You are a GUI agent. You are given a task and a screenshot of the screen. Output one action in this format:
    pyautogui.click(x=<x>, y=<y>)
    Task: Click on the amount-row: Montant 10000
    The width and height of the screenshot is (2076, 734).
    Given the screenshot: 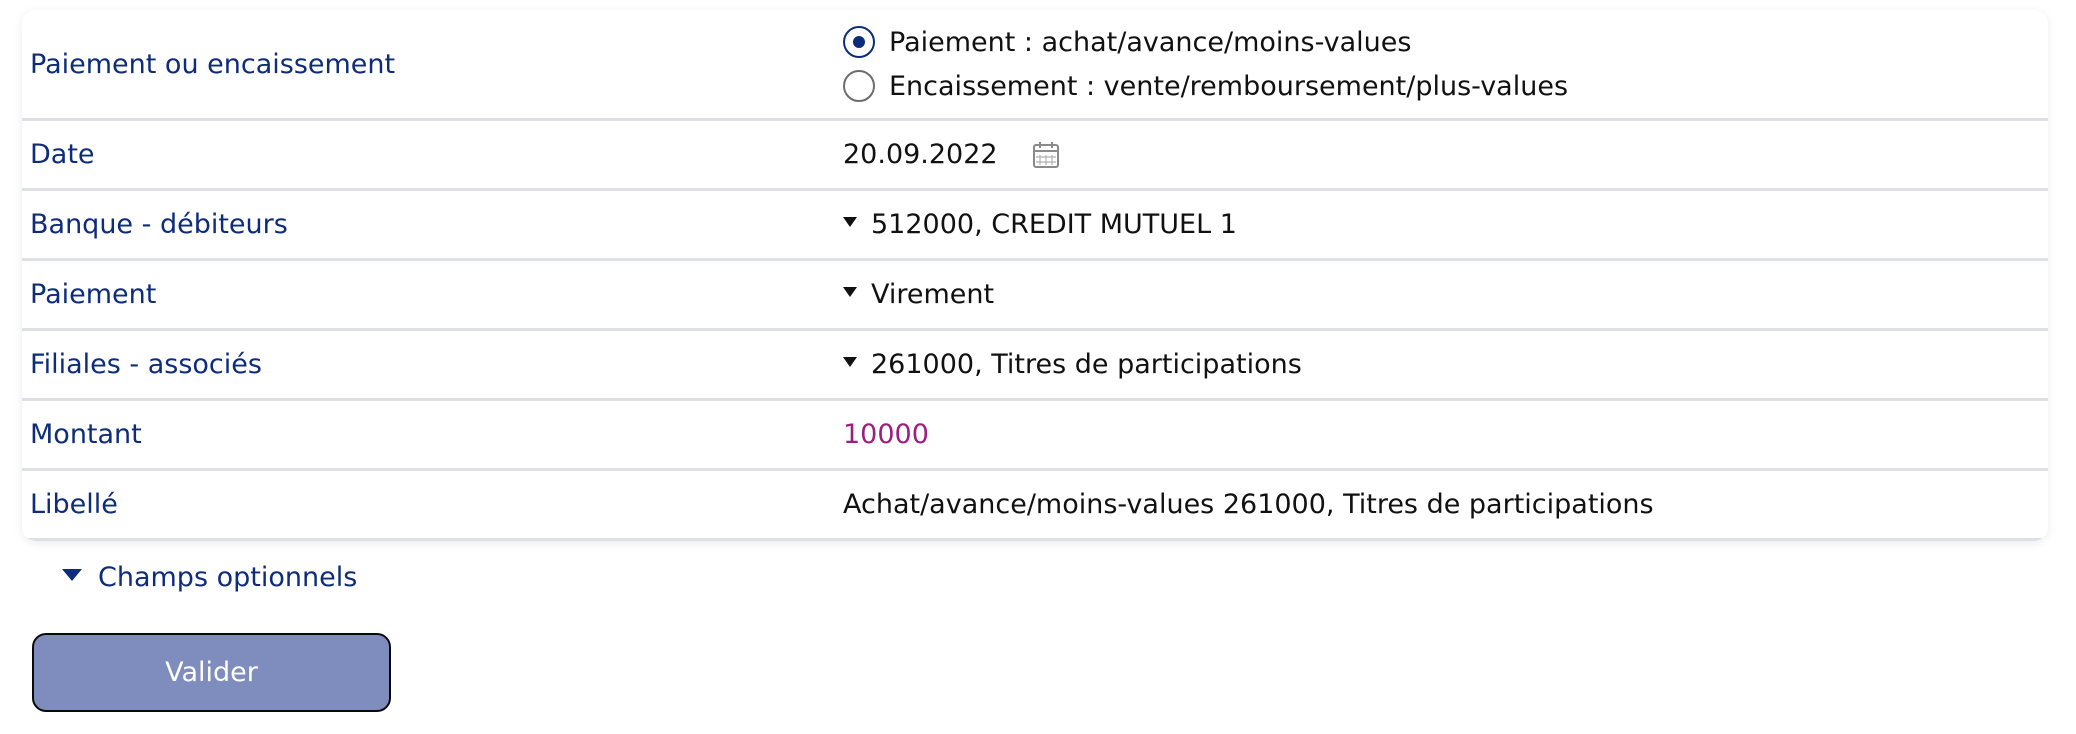 What is the action you would take?
    pyautogui.click(x=1035, y=436)
    